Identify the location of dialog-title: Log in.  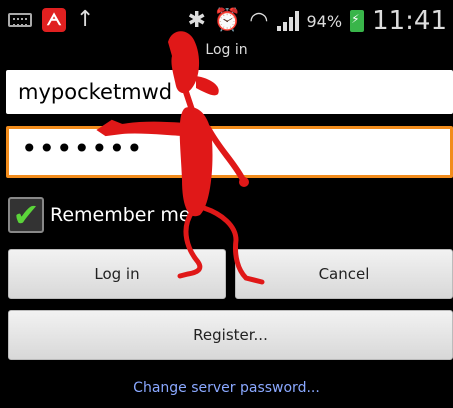
(226, 50).